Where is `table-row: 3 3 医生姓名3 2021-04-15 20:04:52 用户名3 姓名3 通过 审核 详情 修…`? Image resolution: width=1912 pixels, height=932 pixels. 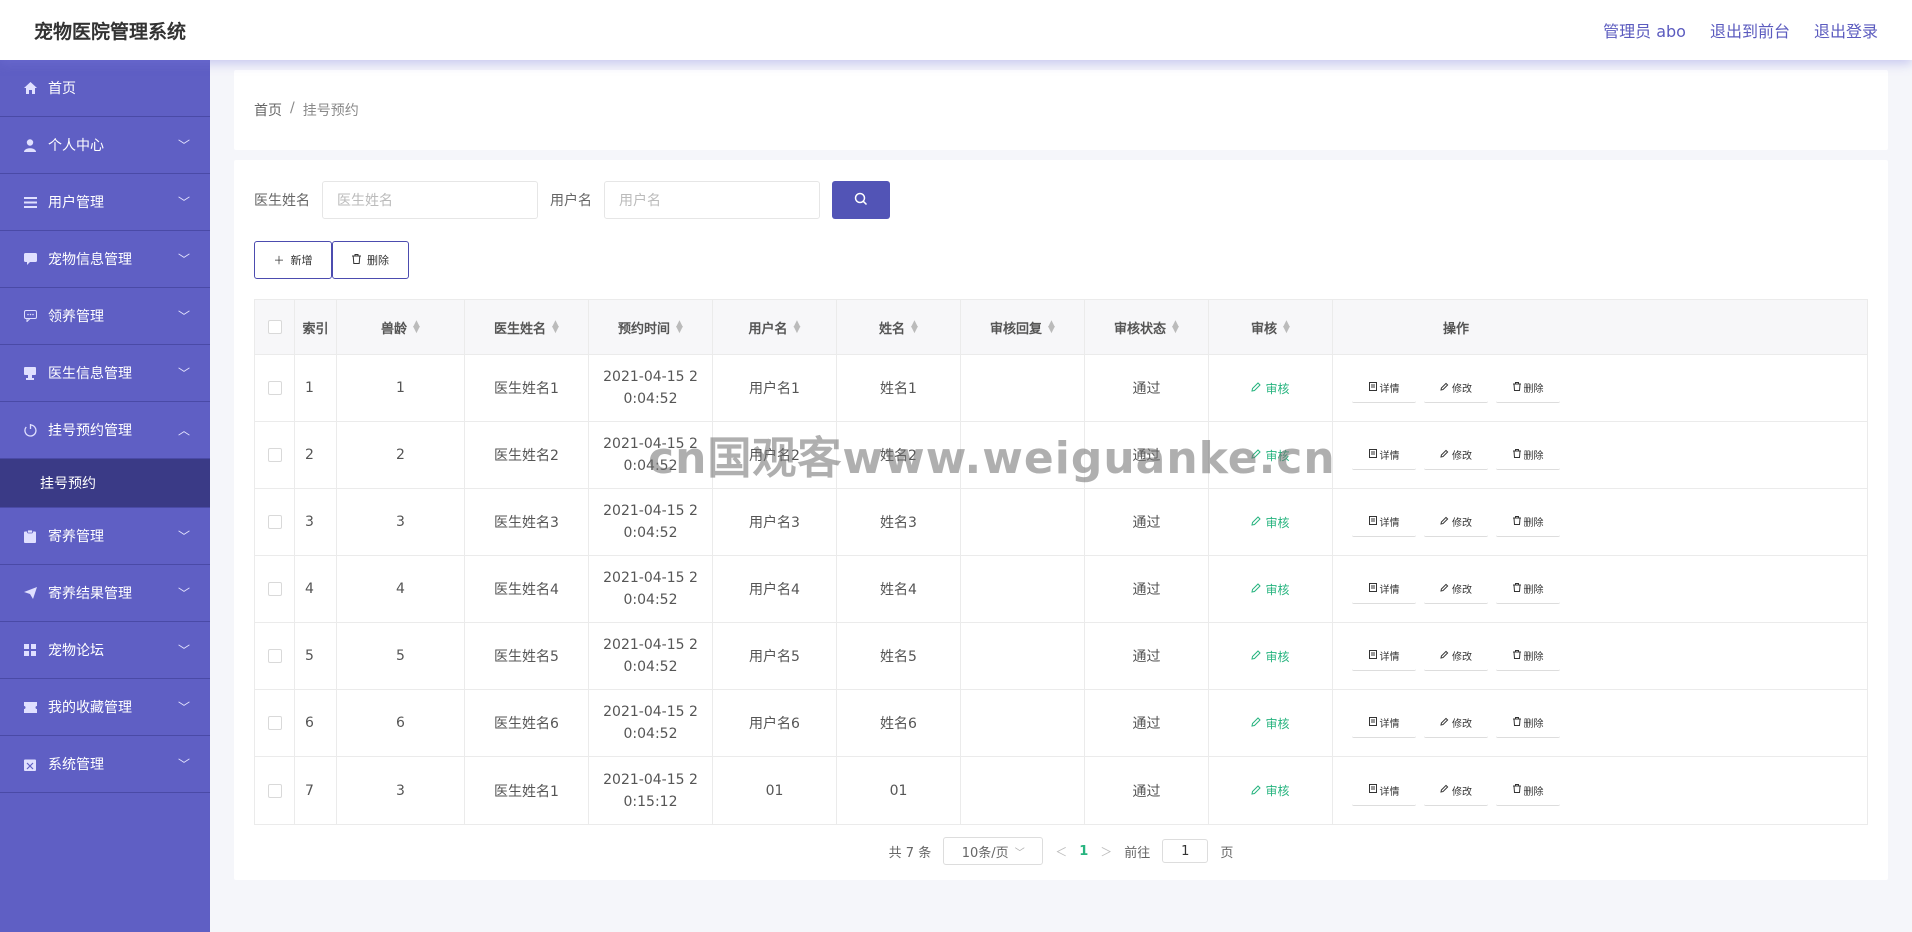 table-row: 3 3 医生姓名3 2021-04-15 20:04:52 用户名3 姓名3 通过 审核 详情 修… is located at coordinates (1061, 522).